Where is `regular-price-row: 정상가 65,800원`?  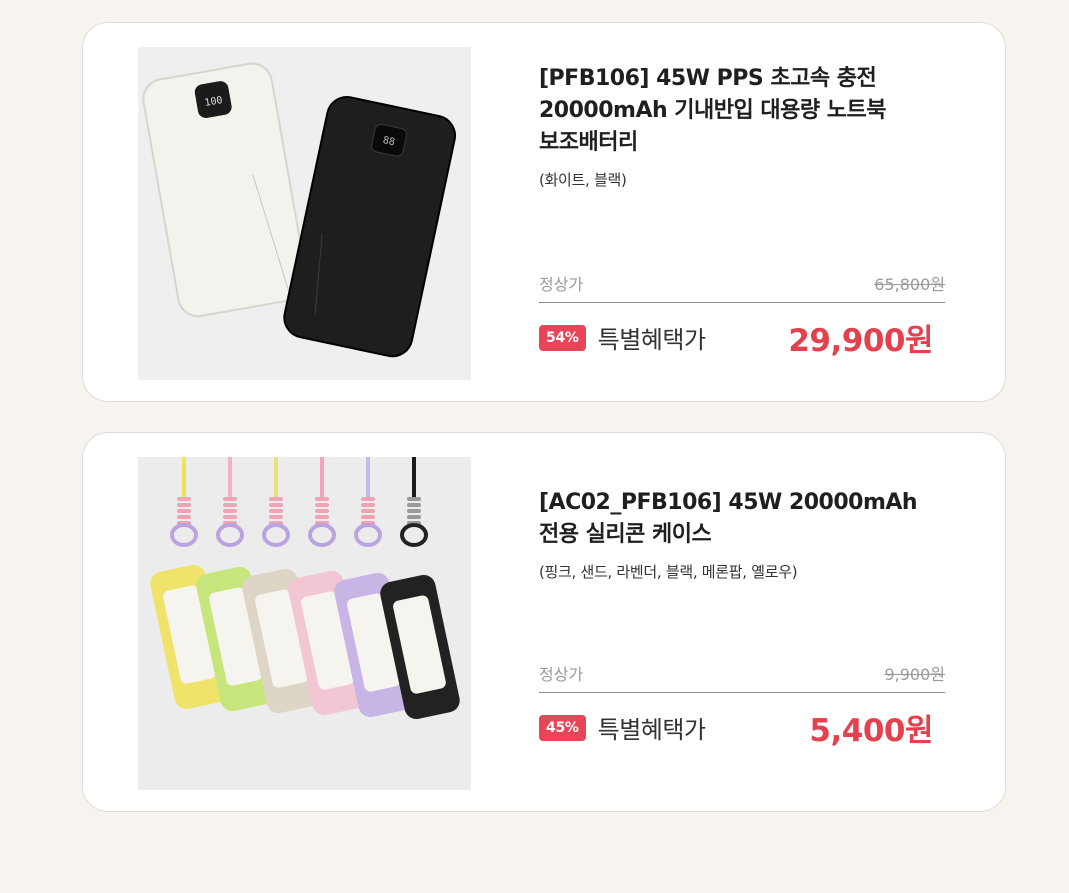
regular-price-row: 정상가 65,800원 is located at coordinates (742, 287).